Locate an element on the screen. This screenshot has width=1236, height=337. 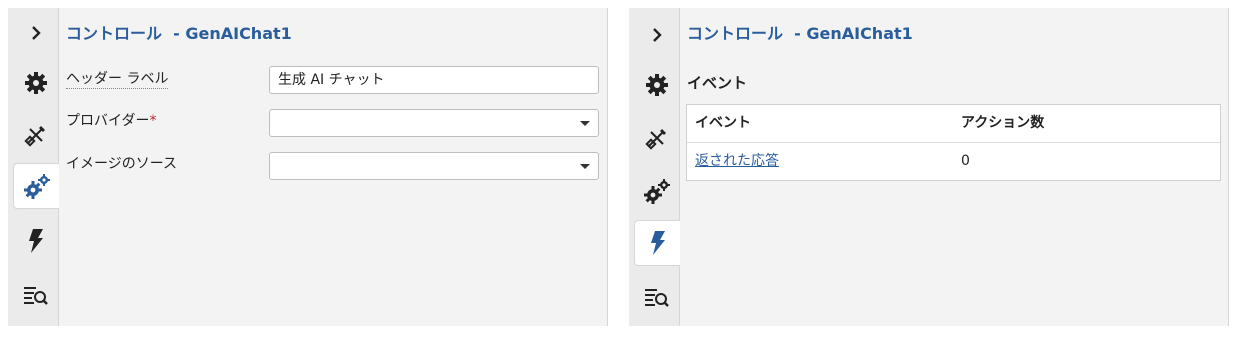
image-source-select is located at coordinates (434, 166).